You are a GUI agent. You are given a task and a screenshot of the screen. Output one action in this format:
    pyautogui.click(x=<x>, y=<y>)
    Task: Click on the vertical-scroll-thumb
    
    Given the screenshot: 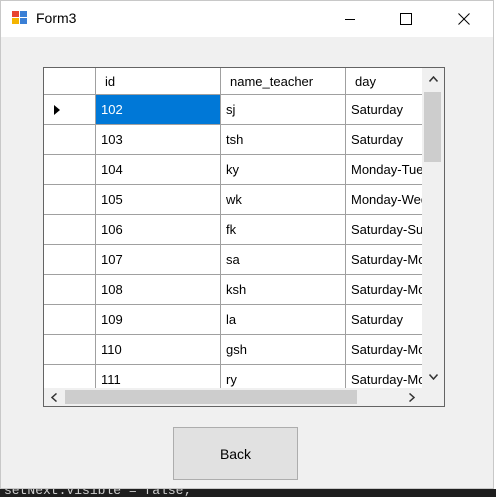 What is the action you would take?
    pyautogui.click(x=432, y=127)
    